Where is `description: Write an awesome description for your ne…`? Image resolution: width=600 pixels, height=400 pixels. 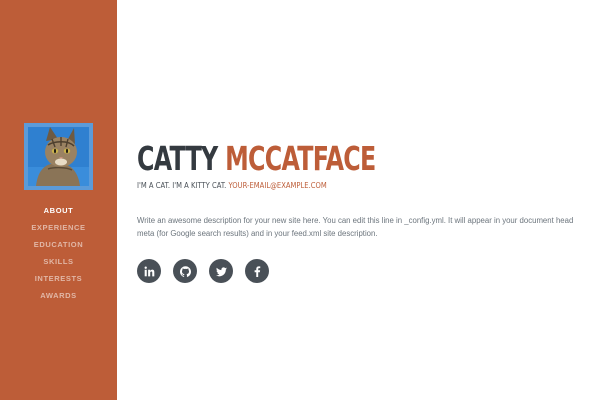
description: Write an awesome description for your ne… is located at coordinates (355, 227).